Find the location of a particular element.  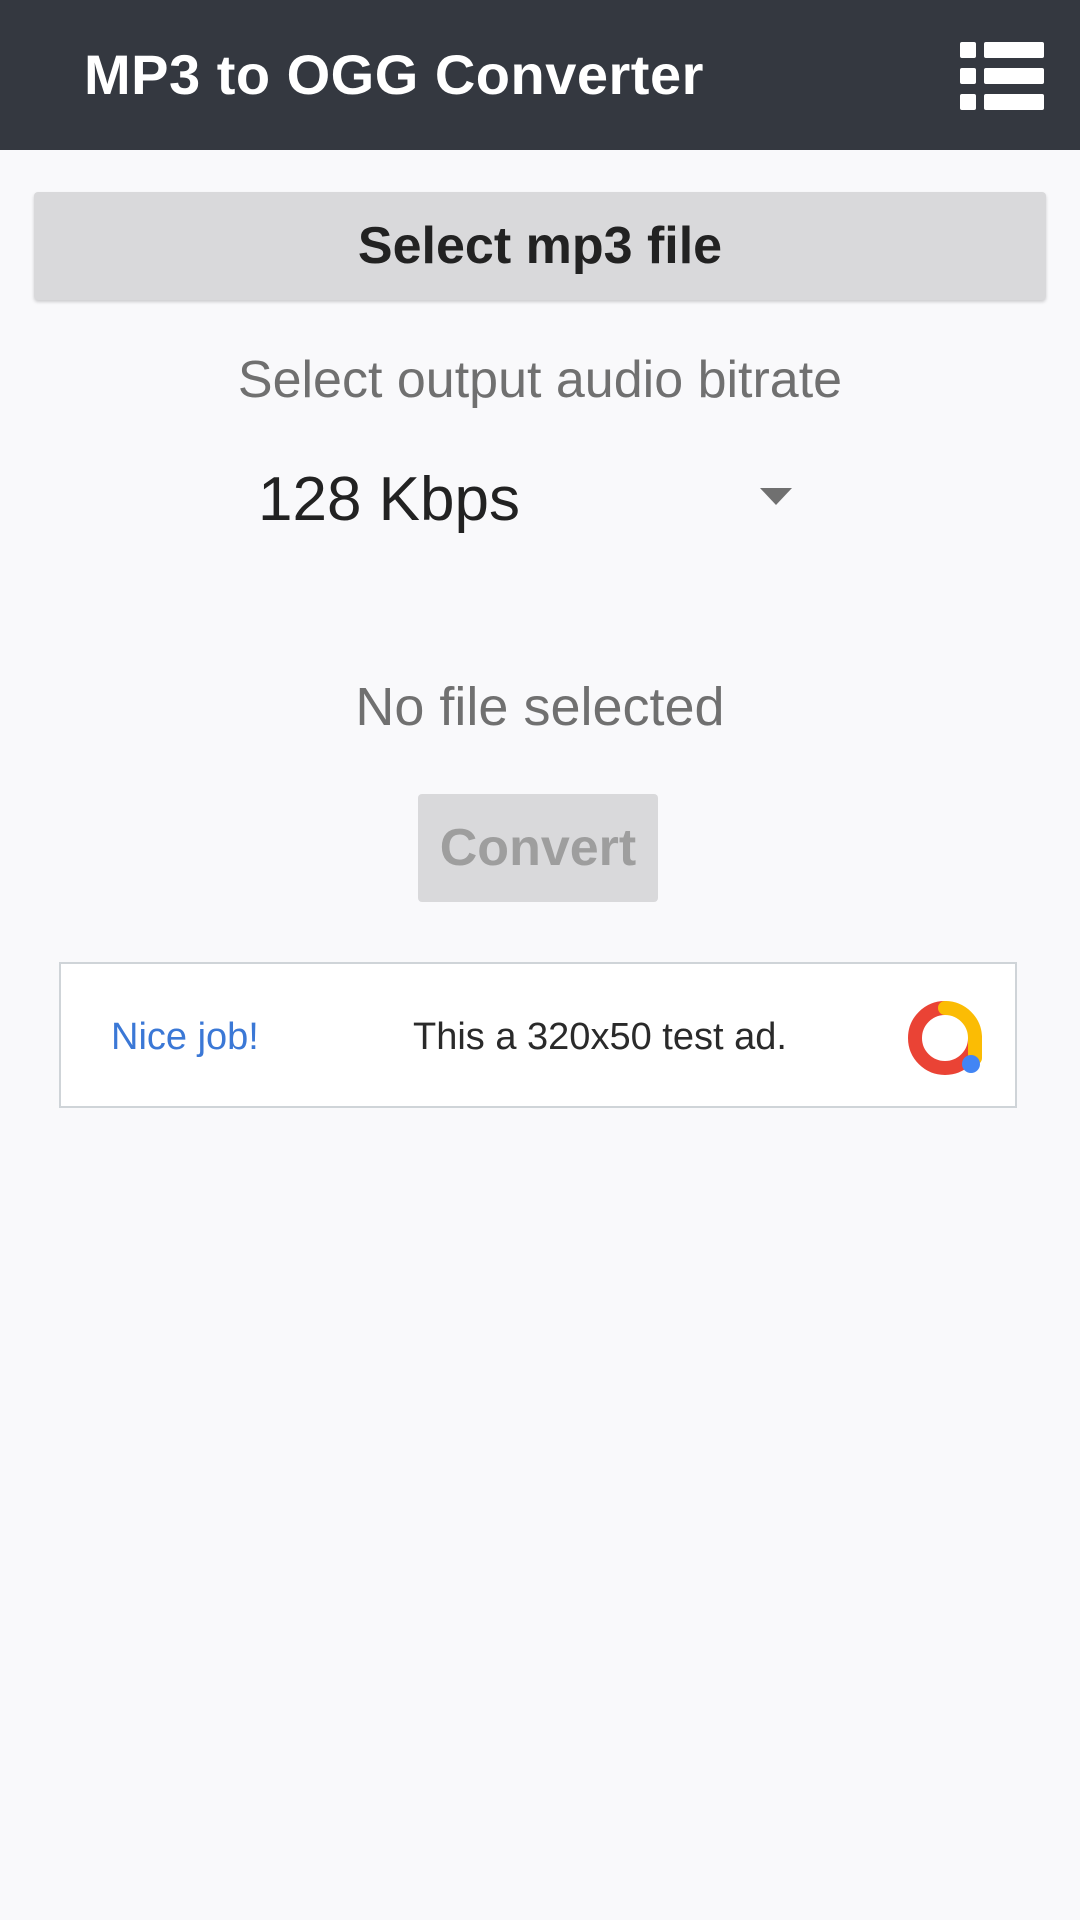

menu-button is located at coordinates (1000, 76).